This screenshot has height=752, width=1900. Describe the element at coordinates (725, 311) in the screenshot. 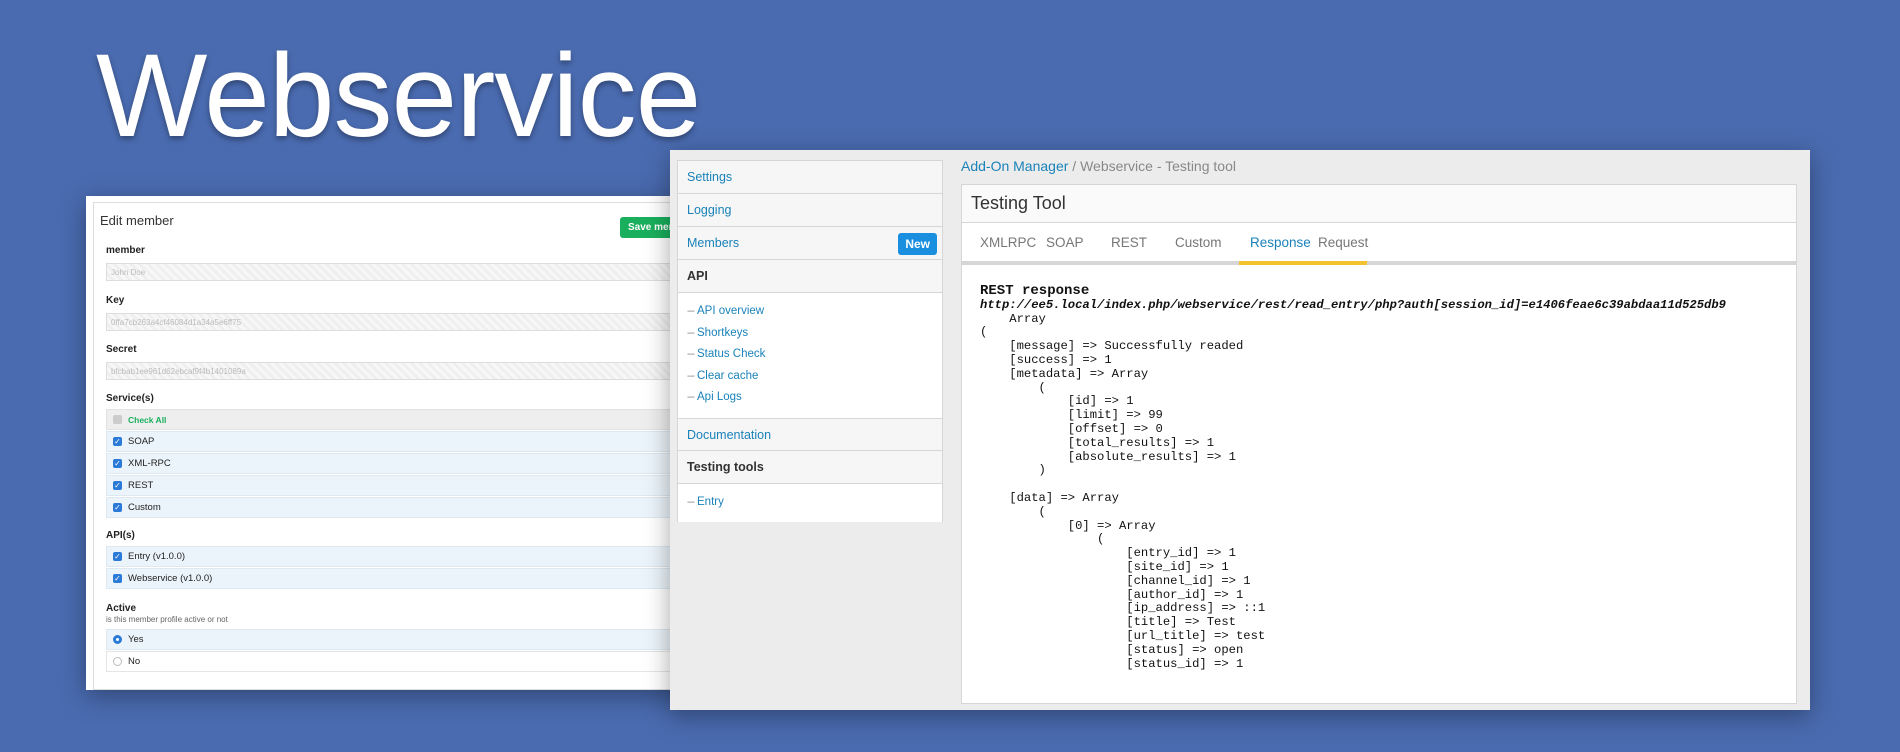

I see `sidebar-link-api-overview: --- API overview` at that location.